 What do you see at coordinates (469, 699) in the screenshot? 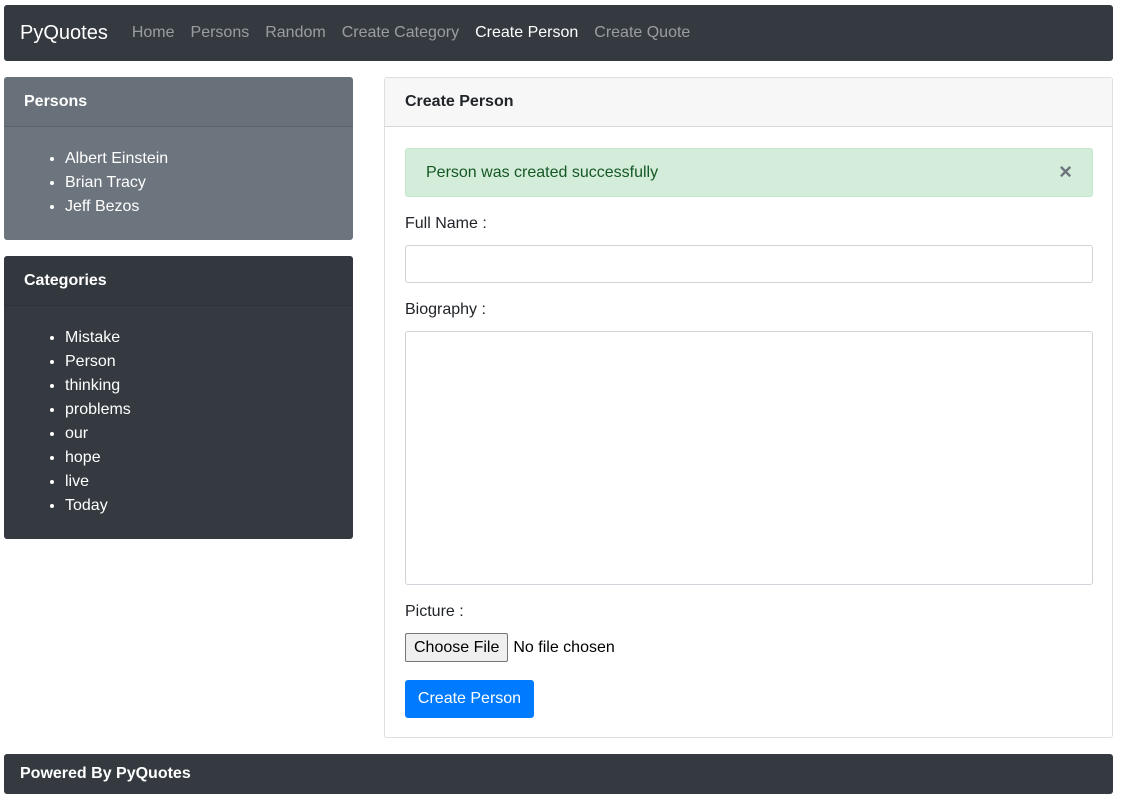
I see `create-person-button: Create Person` at bounding box center [469, 699].